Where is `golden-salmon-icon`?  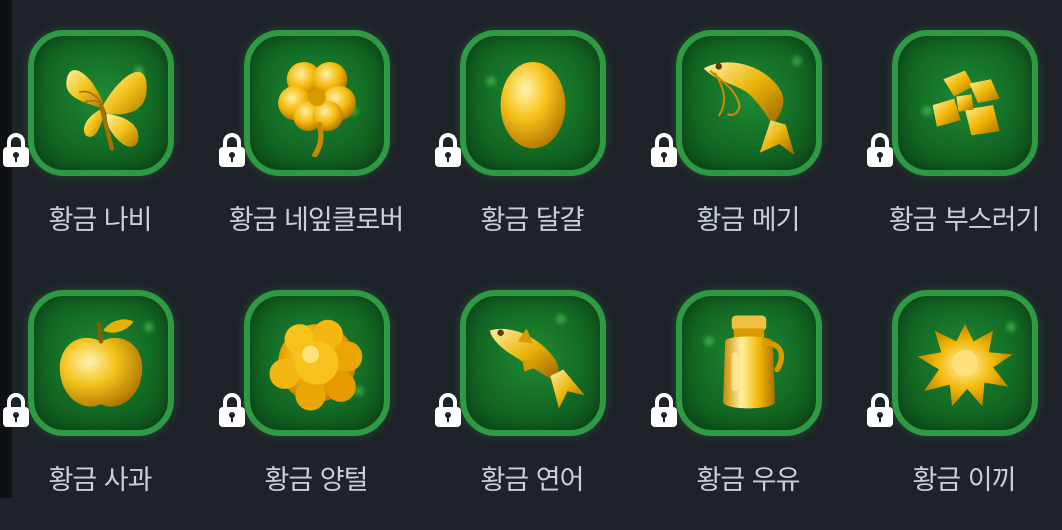 golden-salmon-icon is located at coordinates (537, 368).